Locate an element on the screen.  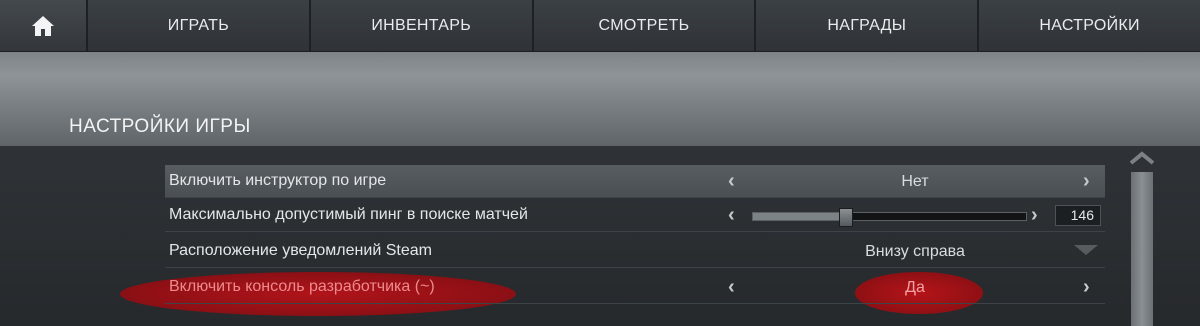
setting-label: Расположение уведомлений Steam is located at coordinates (300, 250).